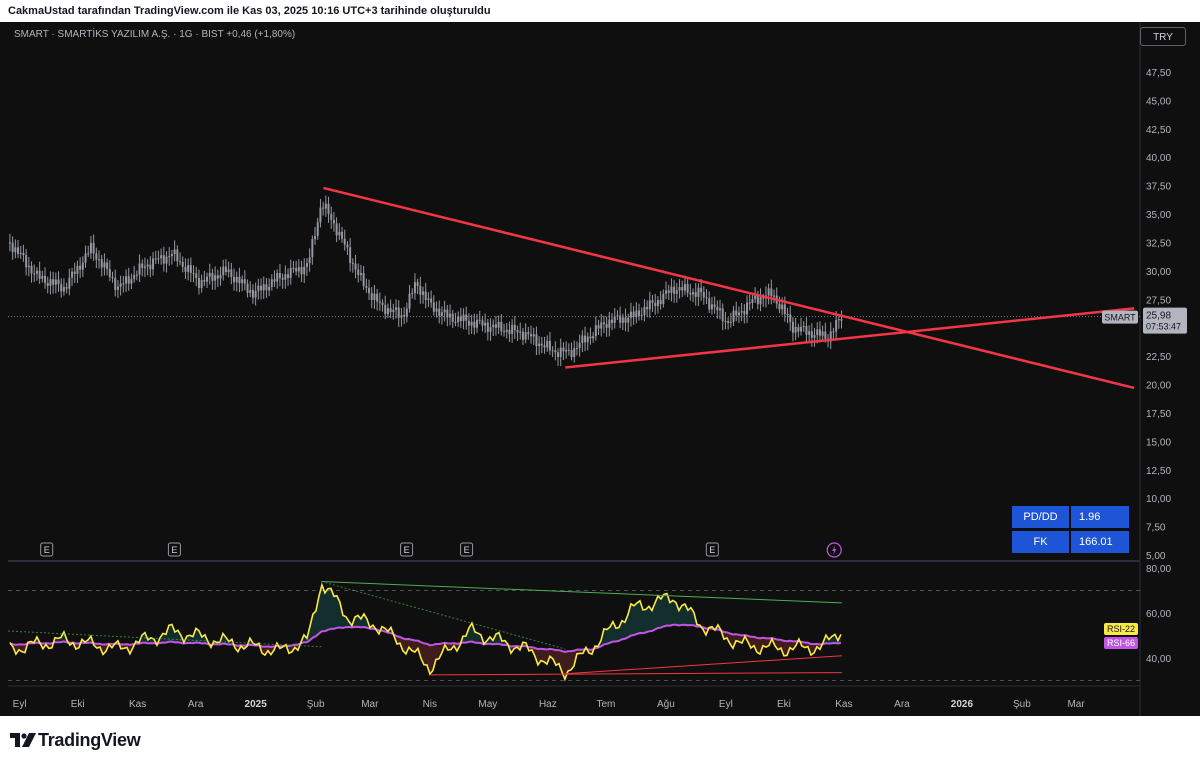 The height and width of the screenshot is (765, 1200). I want to click on price-tick-label: 27,50, so click(1158, 300).